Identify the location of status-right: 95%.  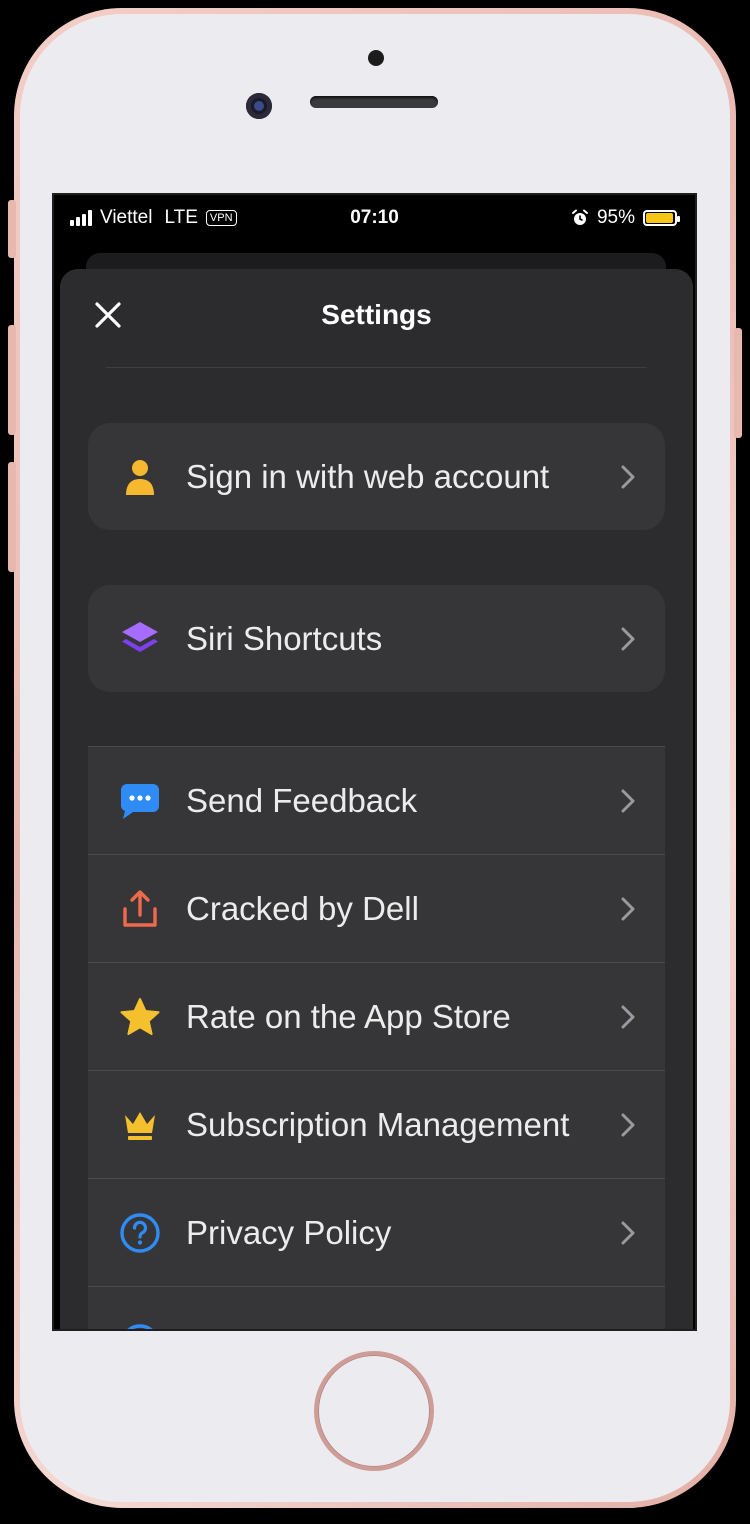
(625, 218).